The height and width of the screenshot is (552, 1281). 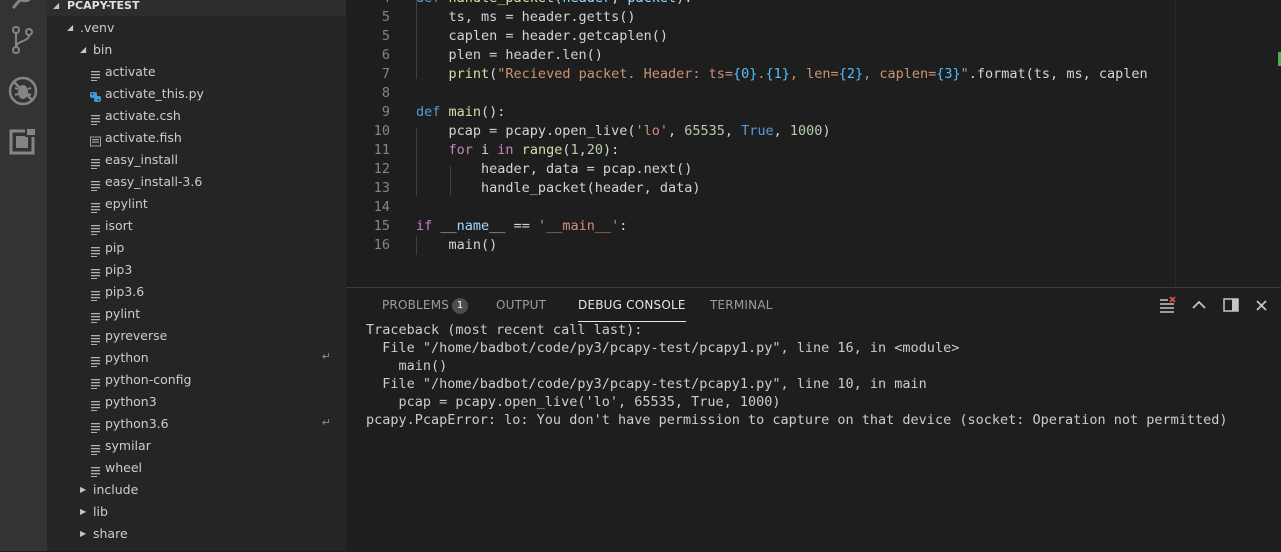 I want to click on tree-item-label: activate_this.py, so click(x=154, y=93).